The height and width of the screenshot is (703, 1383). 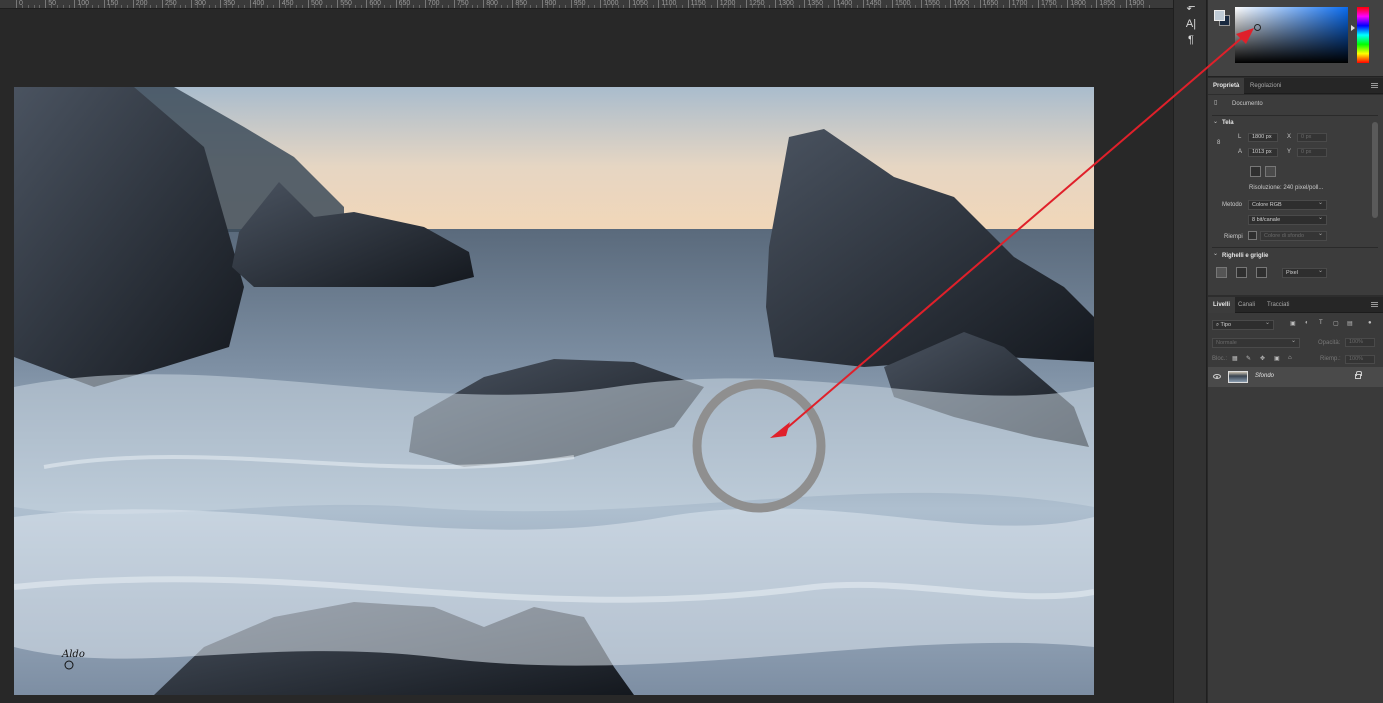 I want to click on guides-toggle-icon, so click(x=1261, y=272).